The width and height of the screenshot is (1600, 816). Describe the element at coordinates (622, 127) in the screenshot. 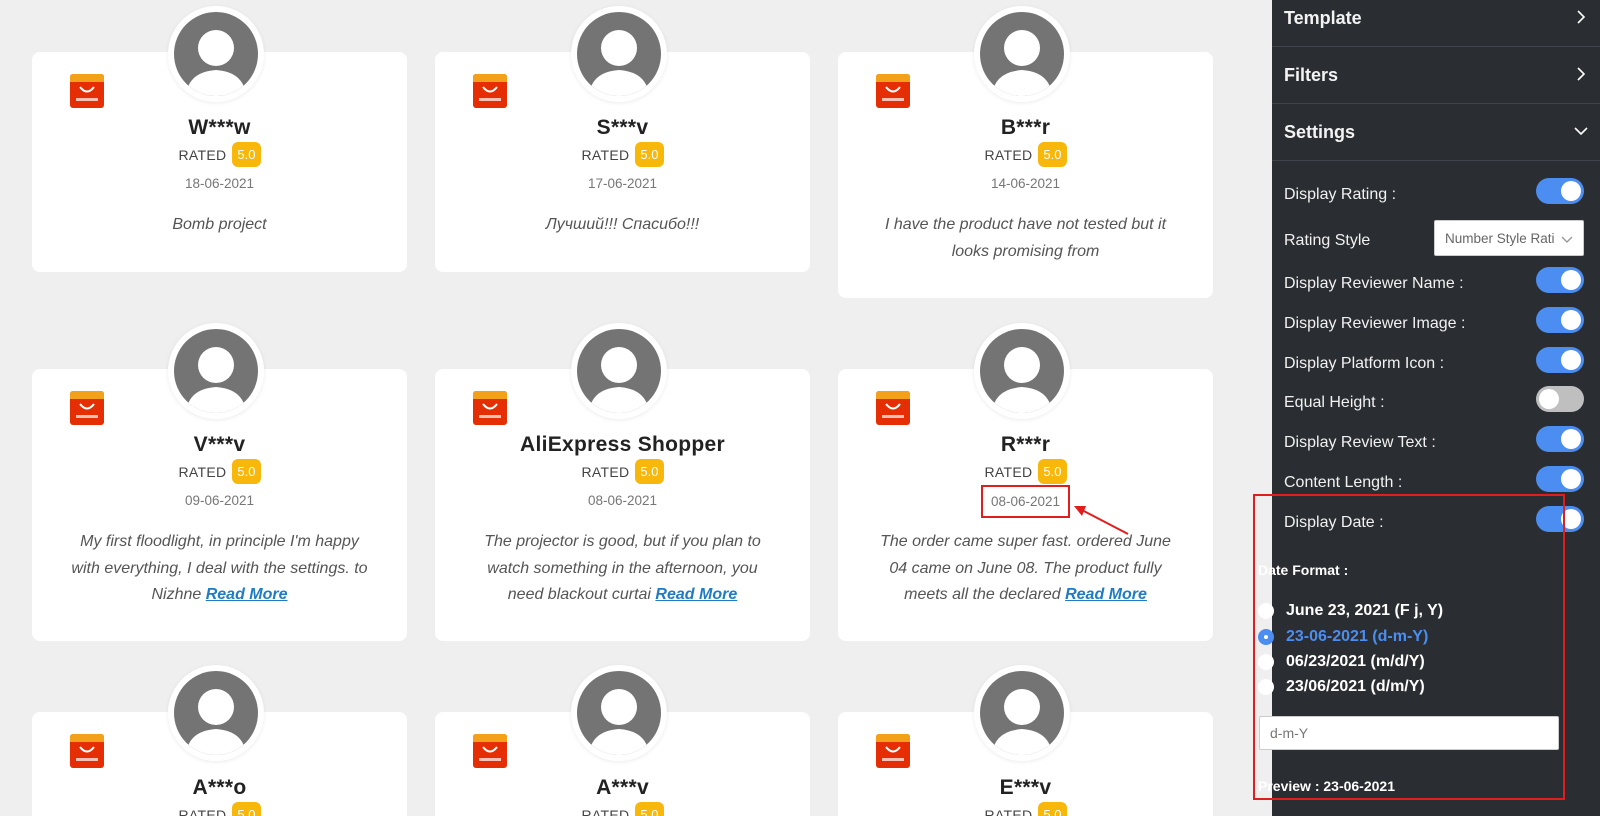

I see `reviewer-name: S***v` at that location.